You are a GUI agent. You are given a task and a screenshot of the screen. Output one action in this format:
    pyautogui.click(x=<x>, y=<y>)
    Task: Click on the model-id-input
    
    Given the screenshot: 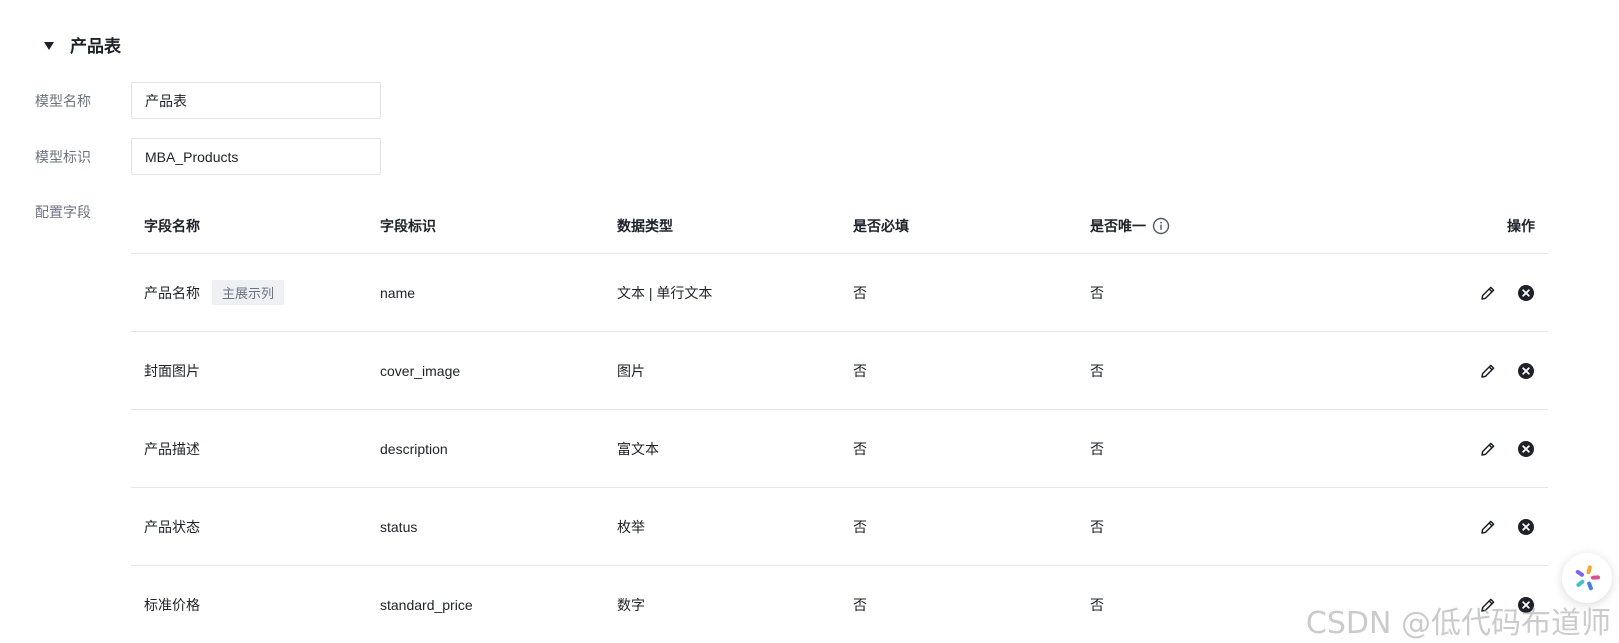 What is the action you would take?
    pyautogui.click(x=256, y=156)
    